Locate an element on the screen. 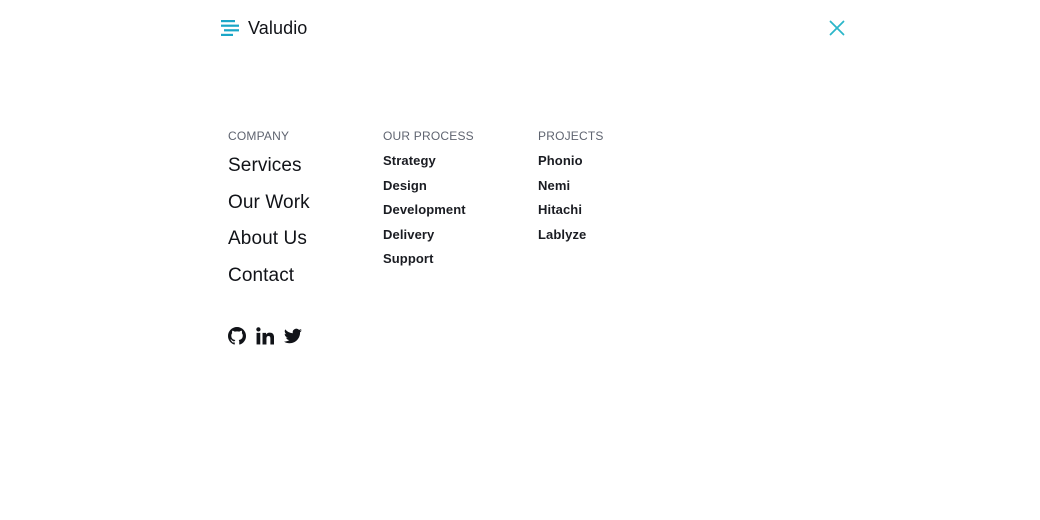  twitter-icon is located at coordinates (293, 336).